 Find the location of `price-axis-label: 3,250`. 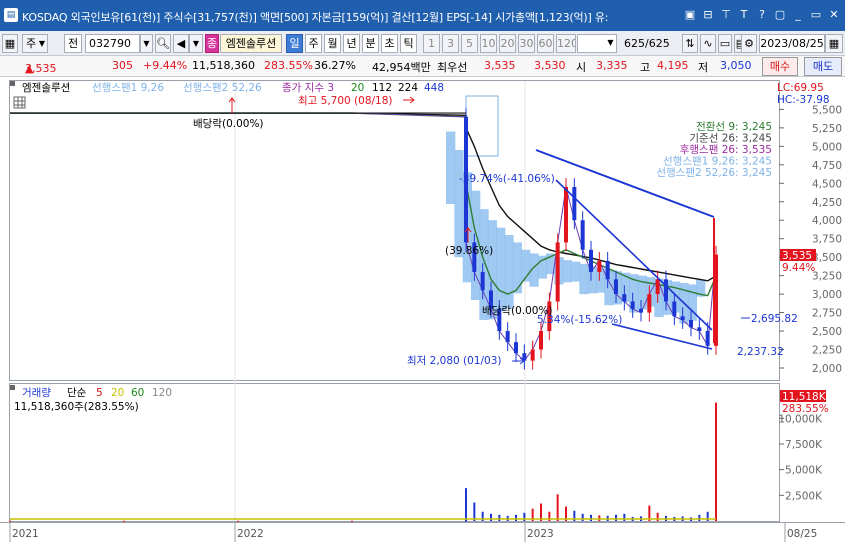

price-axis-label: 3,250 is located at coordinates (827, 277).